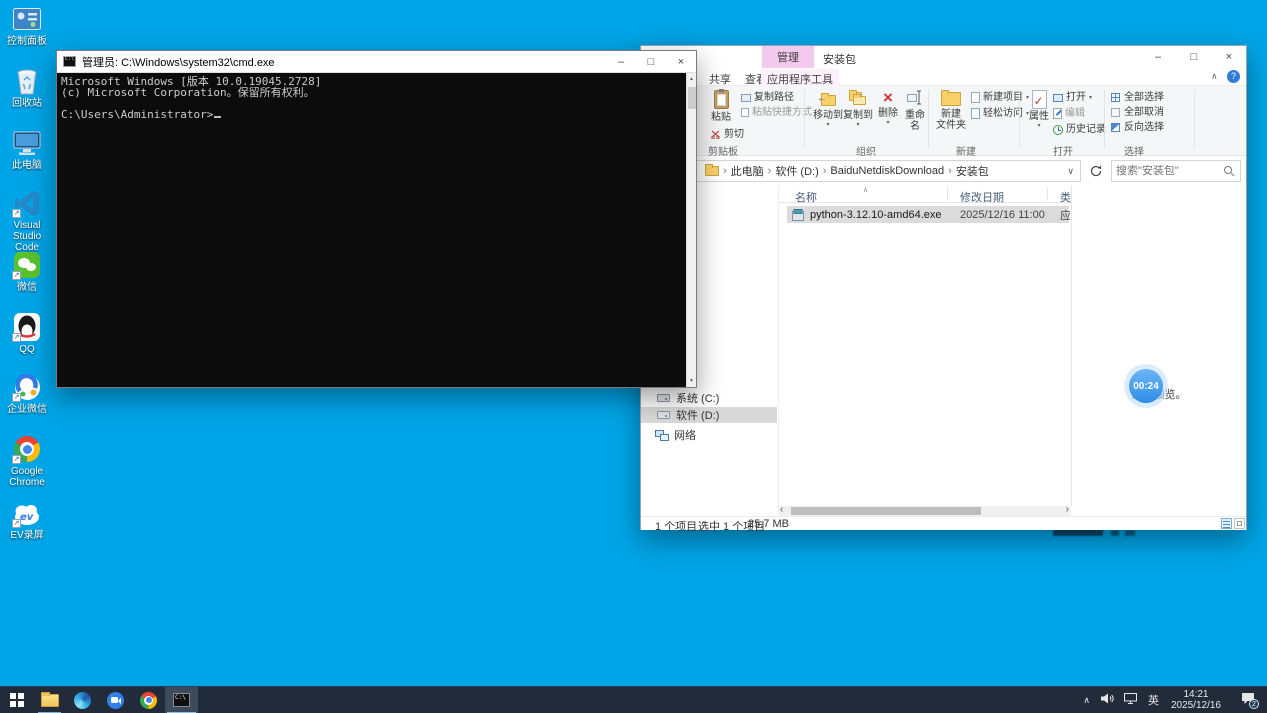 This screenshot has width=1267, height=713. Describe the element at coordinates (1002, 214) in the screenshot. I see `file-modified-date: 2025/12/16 11:00` at that location.